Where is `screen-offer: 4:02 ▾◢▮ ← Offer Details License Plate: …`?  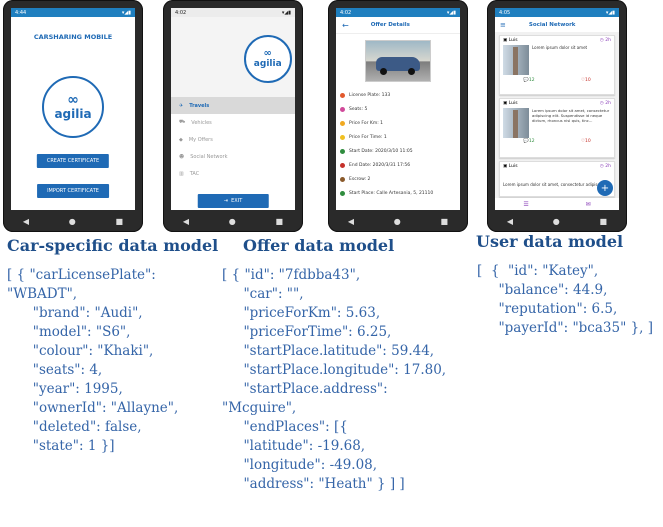 screen-offer: 4:02 ▾◢▮ ← Offer Details License Plate: … is located at coordinates (398, 109).